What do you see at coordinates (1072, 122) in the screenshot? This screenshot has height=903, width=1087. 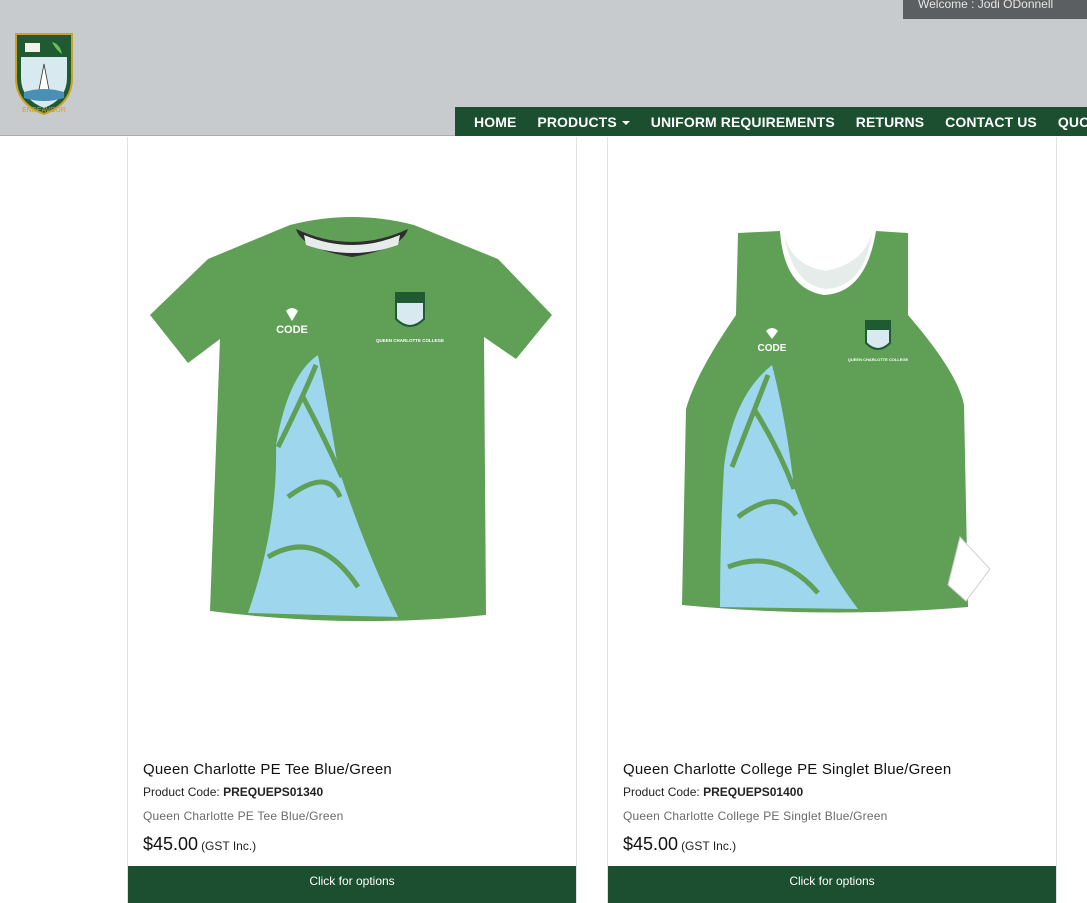 I see `nav-quote: QUOTE R` at bounding box center [1072, 122].